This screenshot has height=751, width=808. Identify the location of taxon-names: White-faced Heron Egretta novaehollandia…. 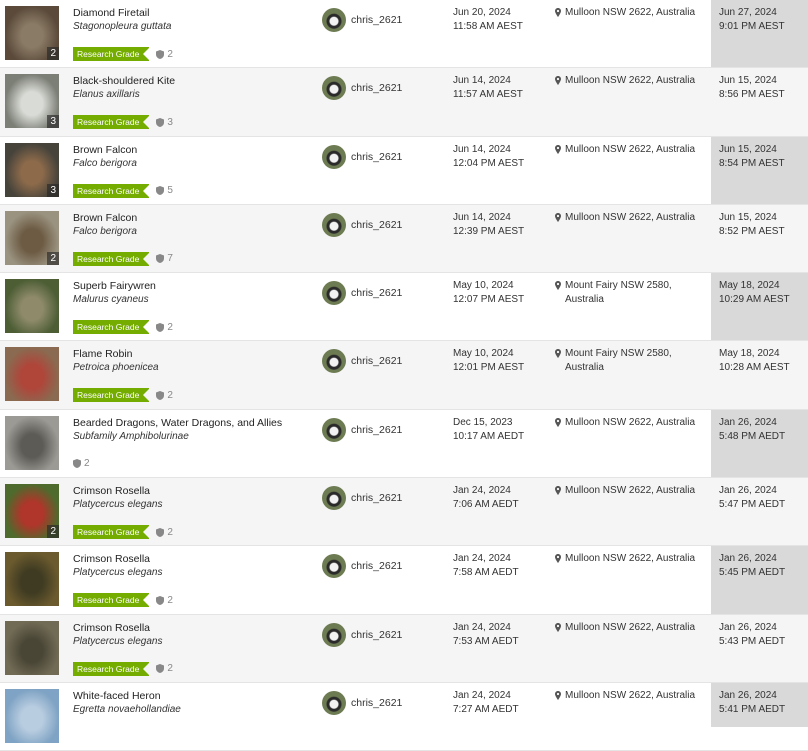
(193, 703).